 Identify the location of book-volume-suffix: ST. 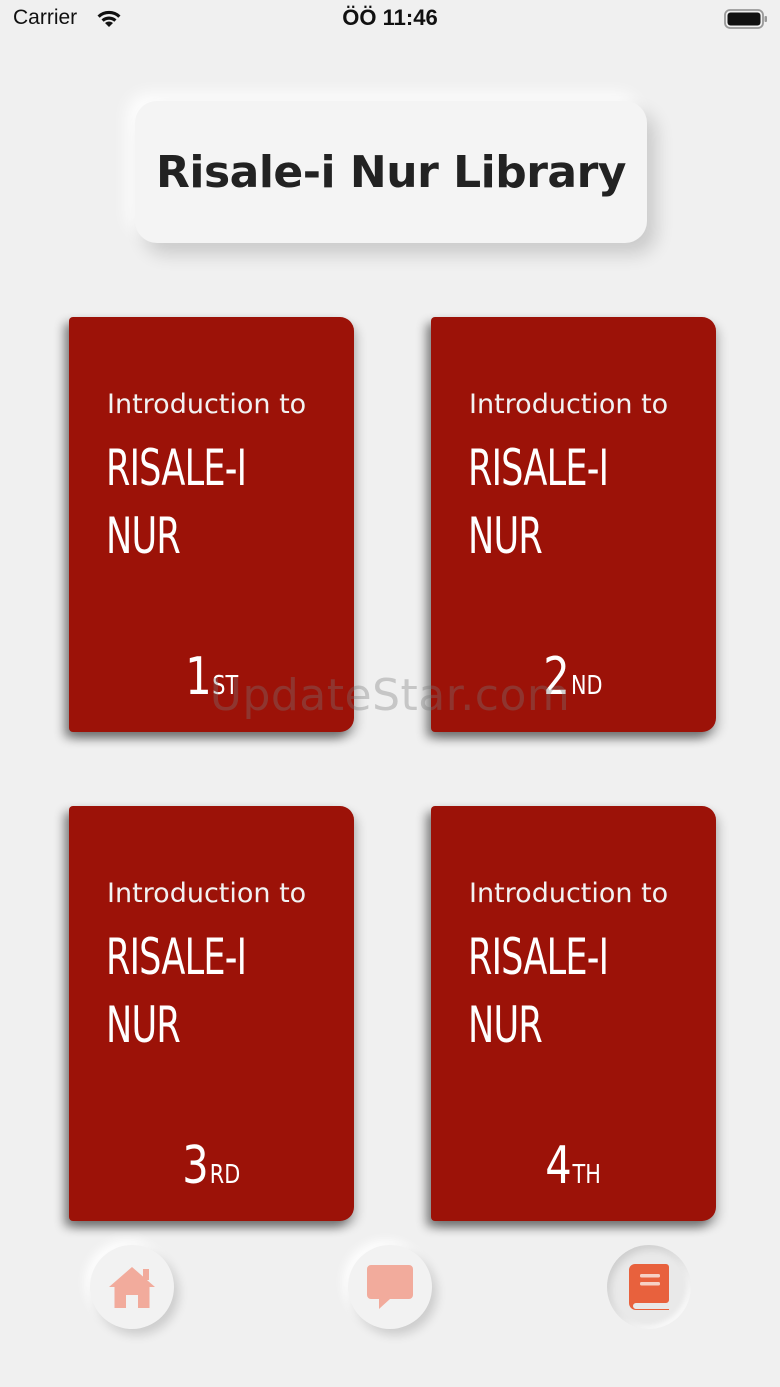
(225, 686).